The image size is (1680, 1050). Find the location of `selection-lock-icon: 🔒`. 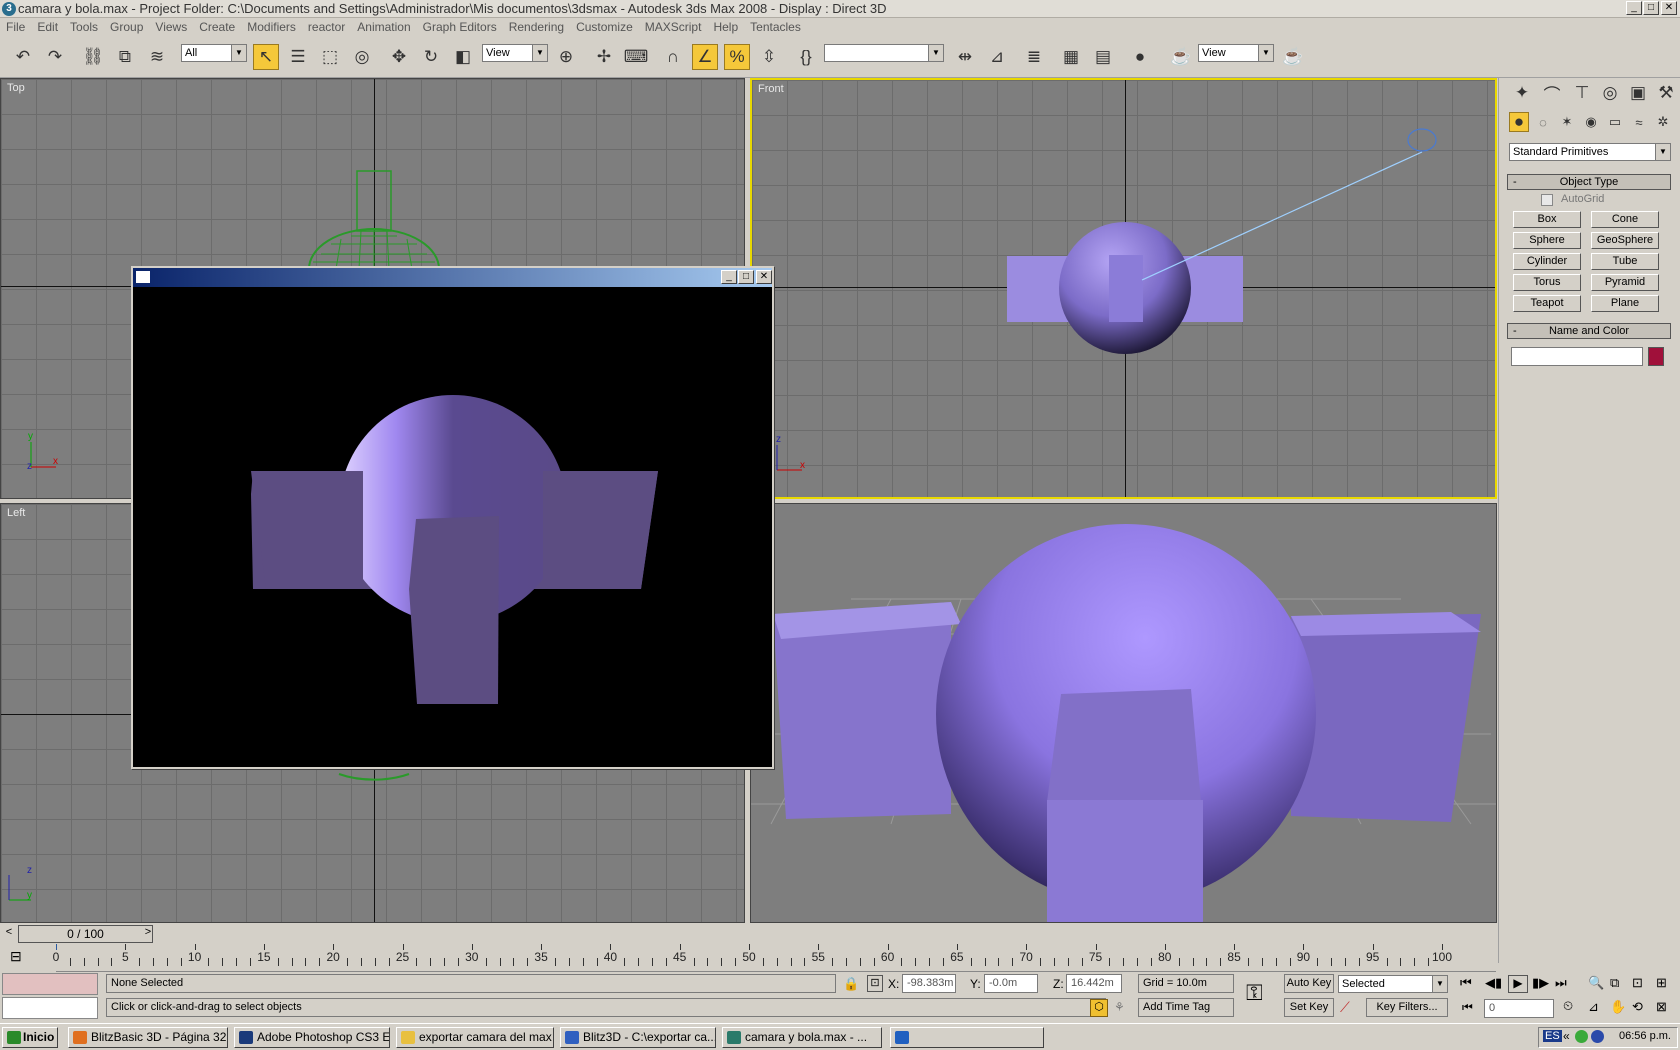

selection-lock-icon: 🔒 is located at coordinates (851, 984).